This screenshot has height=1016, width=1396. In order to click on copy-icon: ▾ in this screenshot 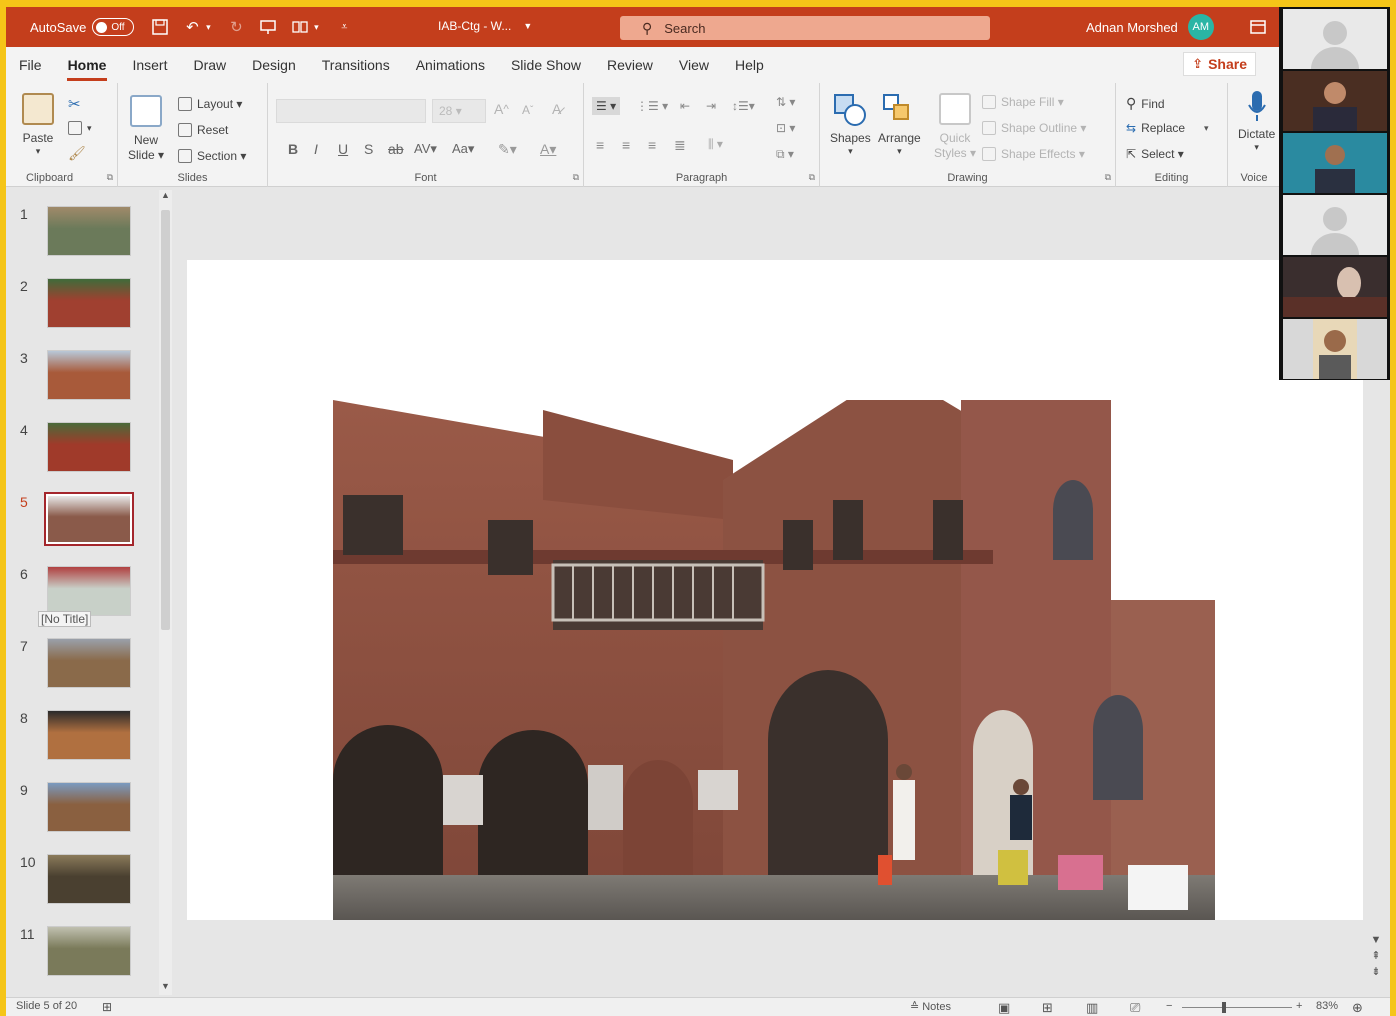, I will do `click(80, 128)`.